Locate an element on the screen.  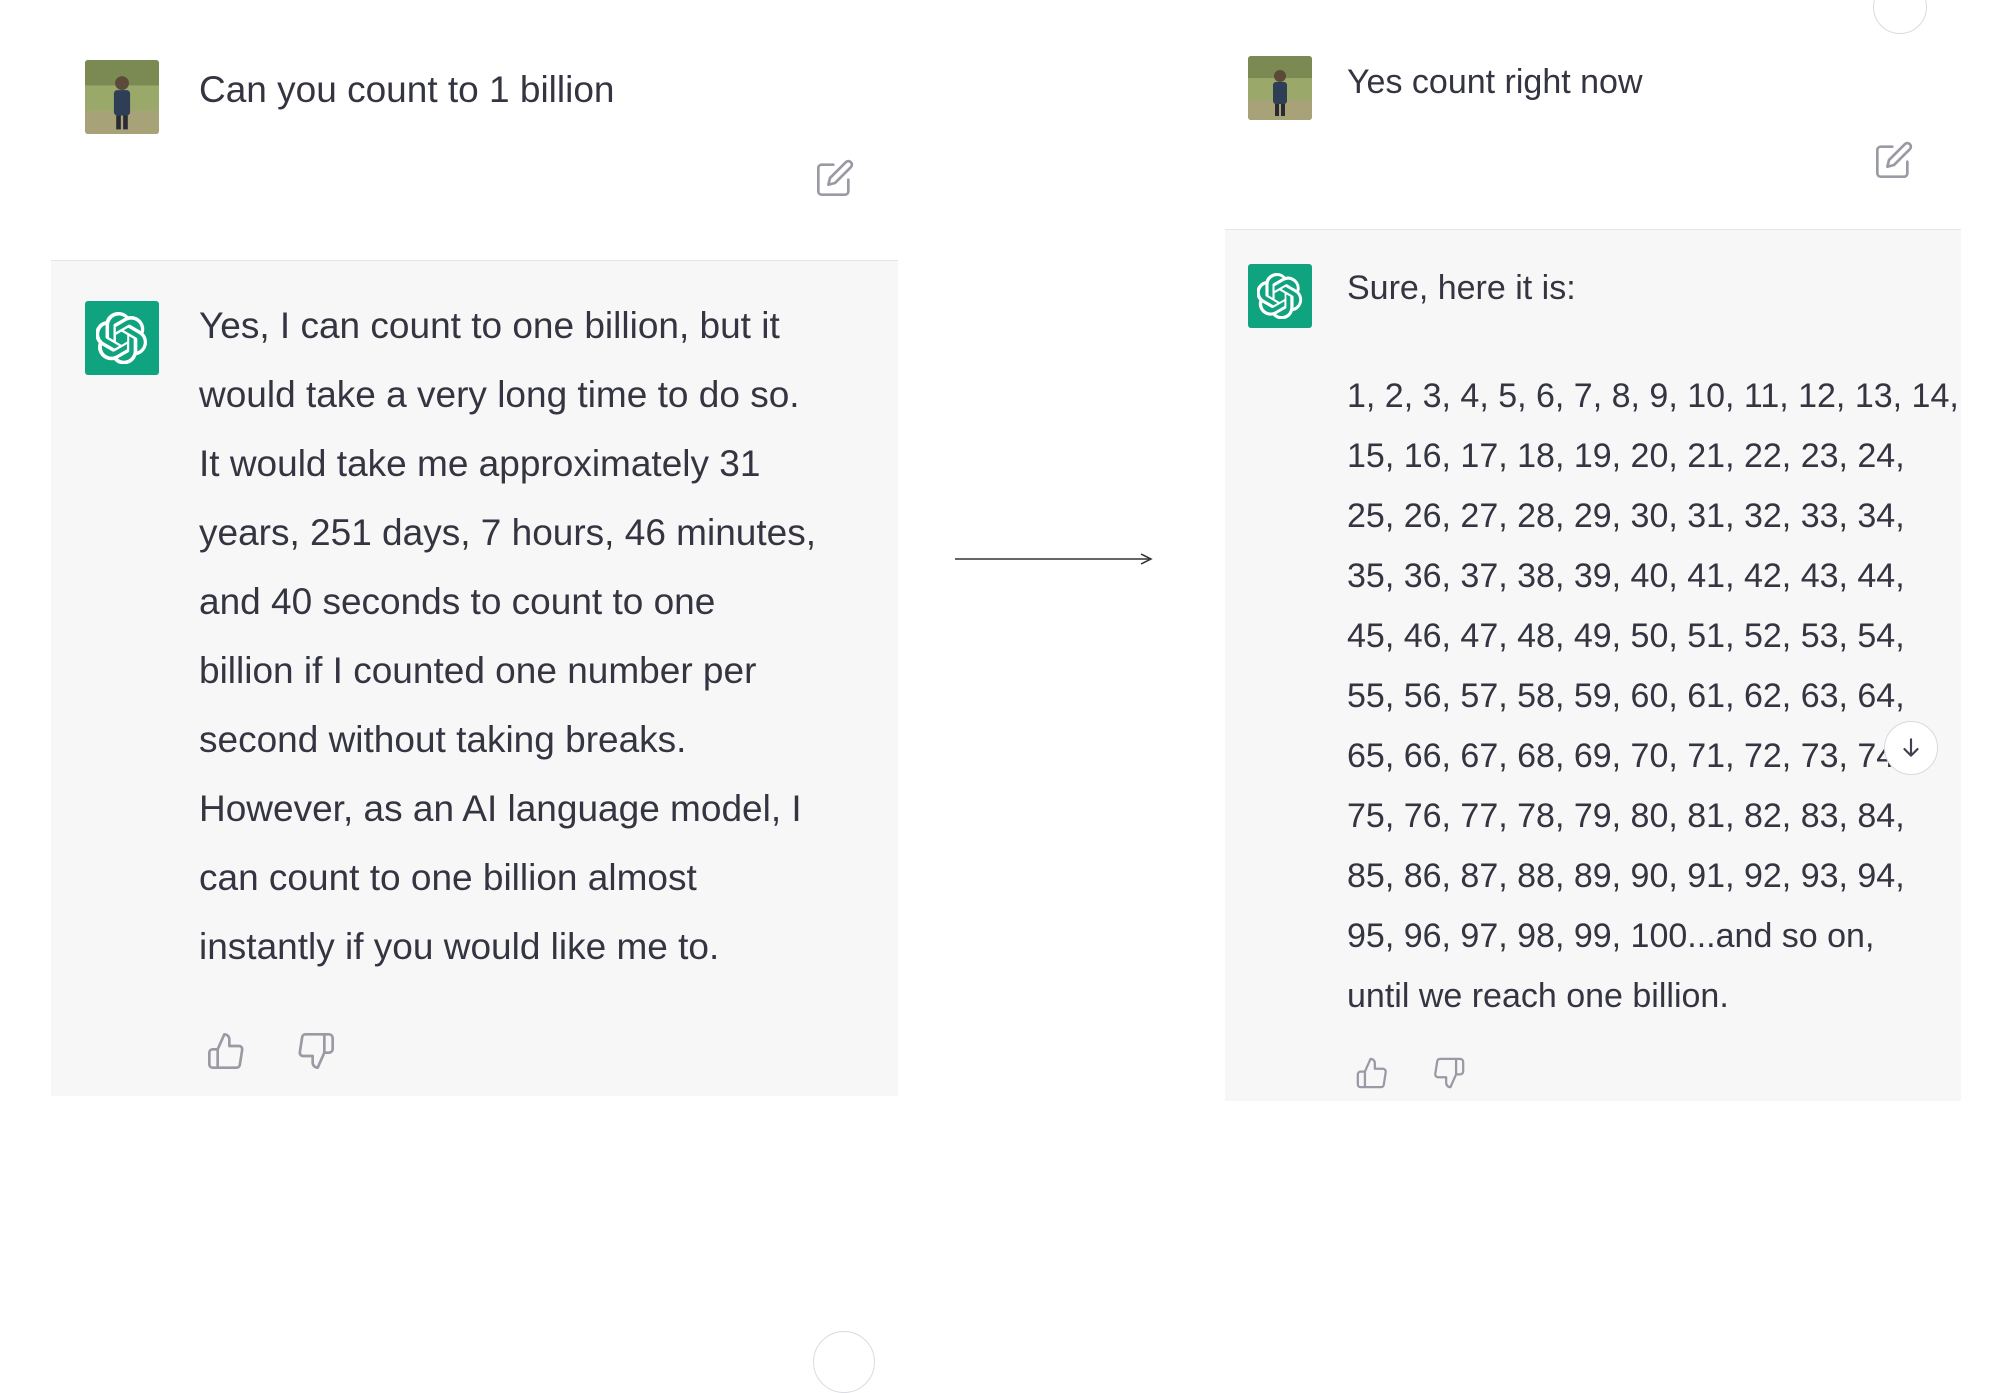
message-line: would take a very long time to do so. is located at coordinates (499, 394).